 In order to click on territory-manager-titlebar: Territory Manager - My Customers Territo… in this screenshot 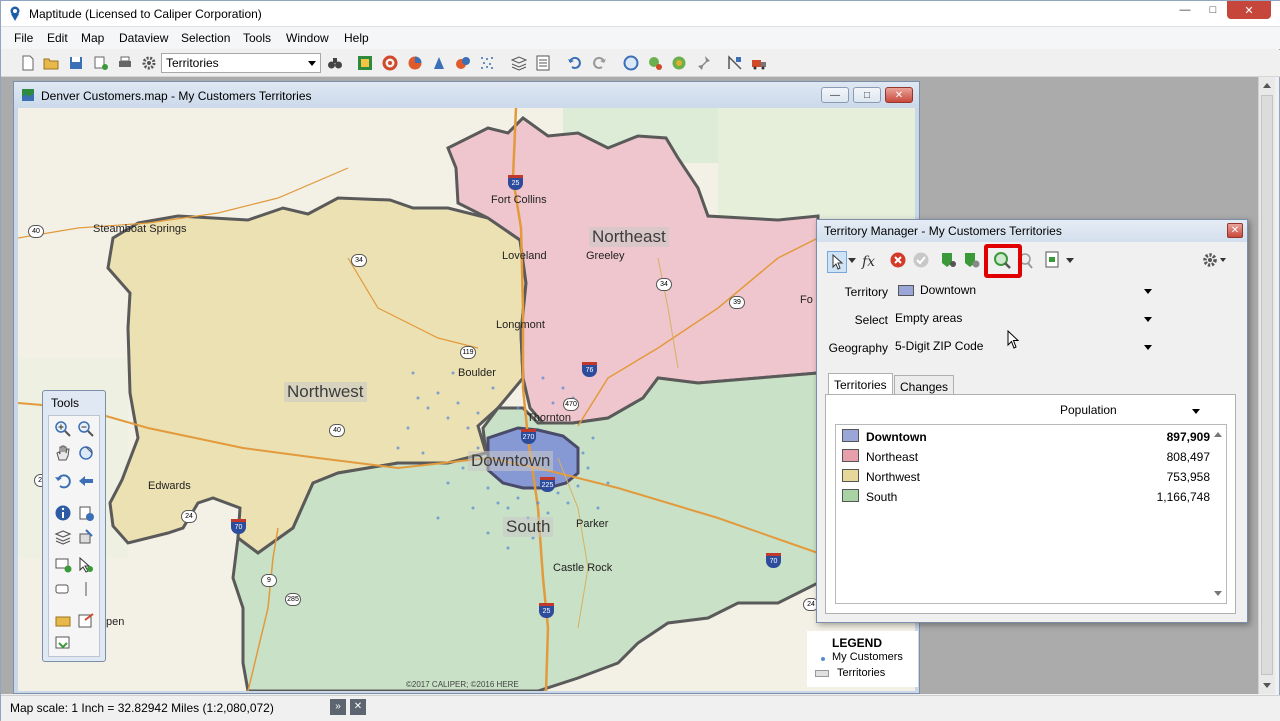, I will do `click(1032, 231)`.